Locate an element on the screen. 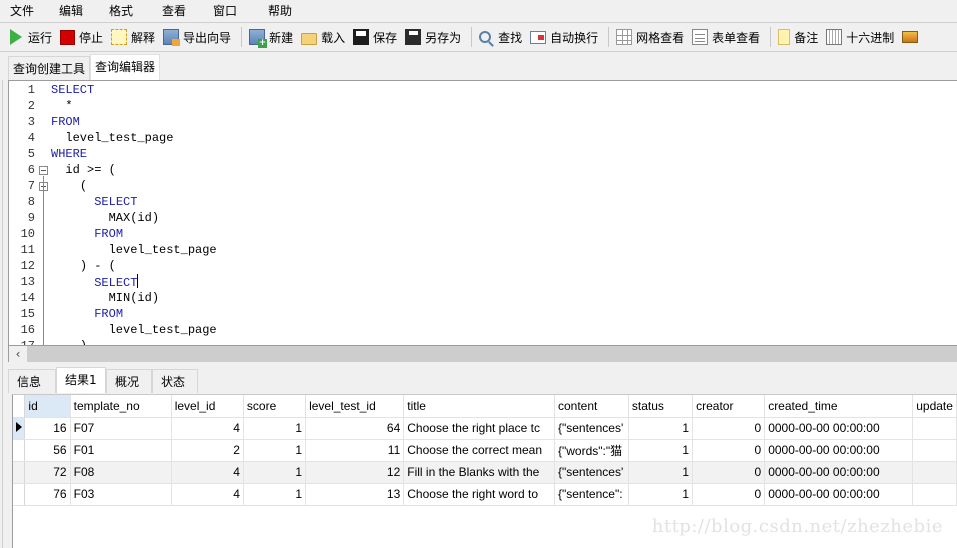 This screenshot has height=548, width=957. menu-view: 查看 is located at coordinates (174, 10).